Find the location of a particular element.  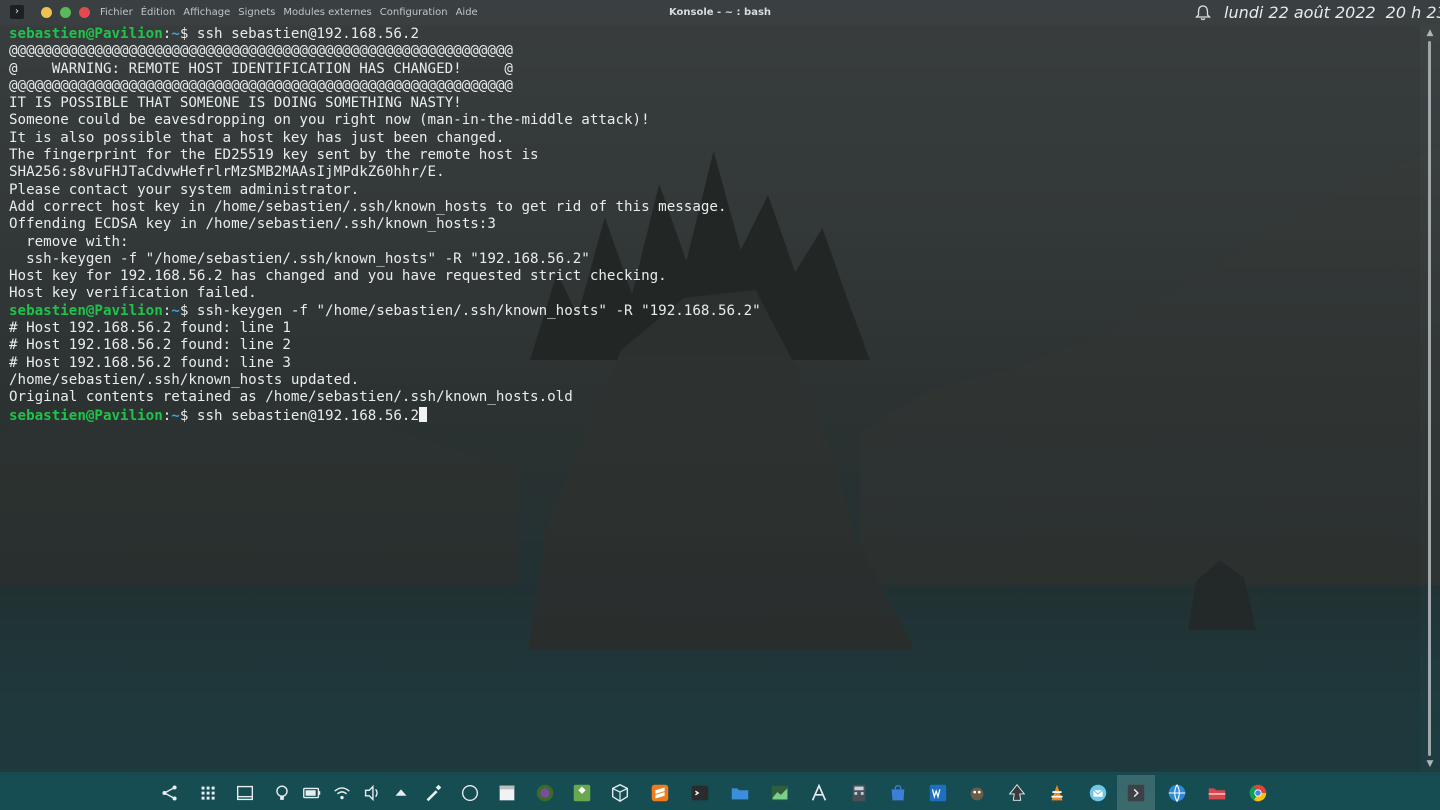

inkscape-icon is located at coordinates (1017, 793).